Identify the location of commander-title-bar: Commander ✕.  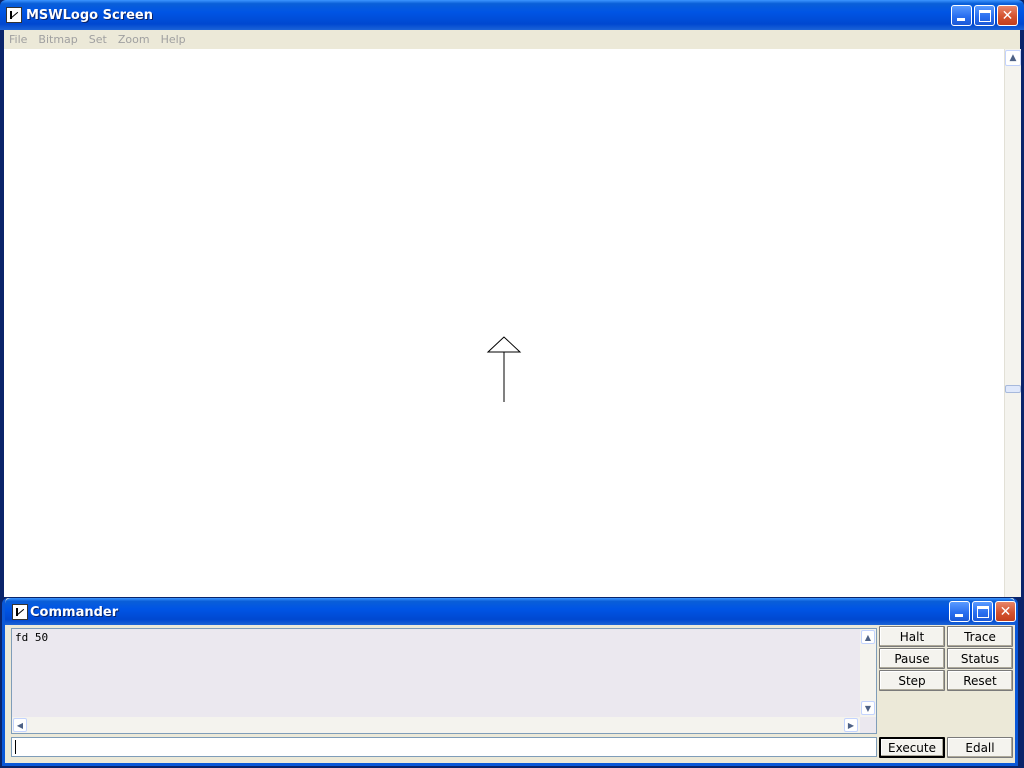
(510, 611).